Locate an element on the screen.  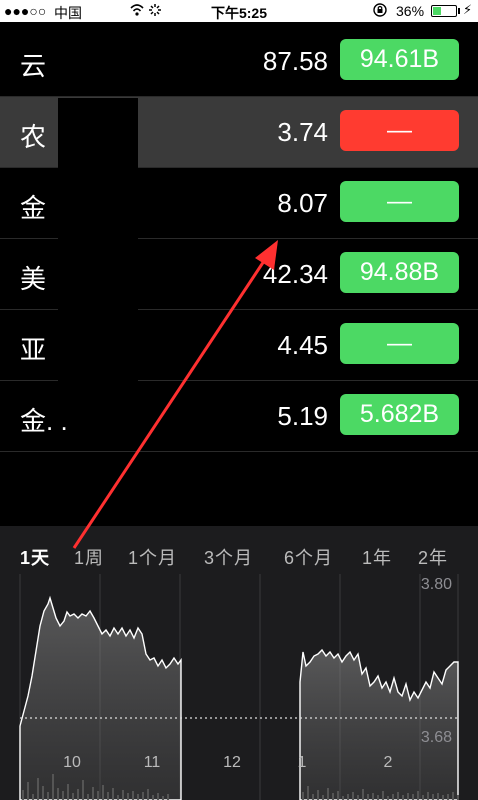
stock-name: 金 is located at coordinates (33, 208).